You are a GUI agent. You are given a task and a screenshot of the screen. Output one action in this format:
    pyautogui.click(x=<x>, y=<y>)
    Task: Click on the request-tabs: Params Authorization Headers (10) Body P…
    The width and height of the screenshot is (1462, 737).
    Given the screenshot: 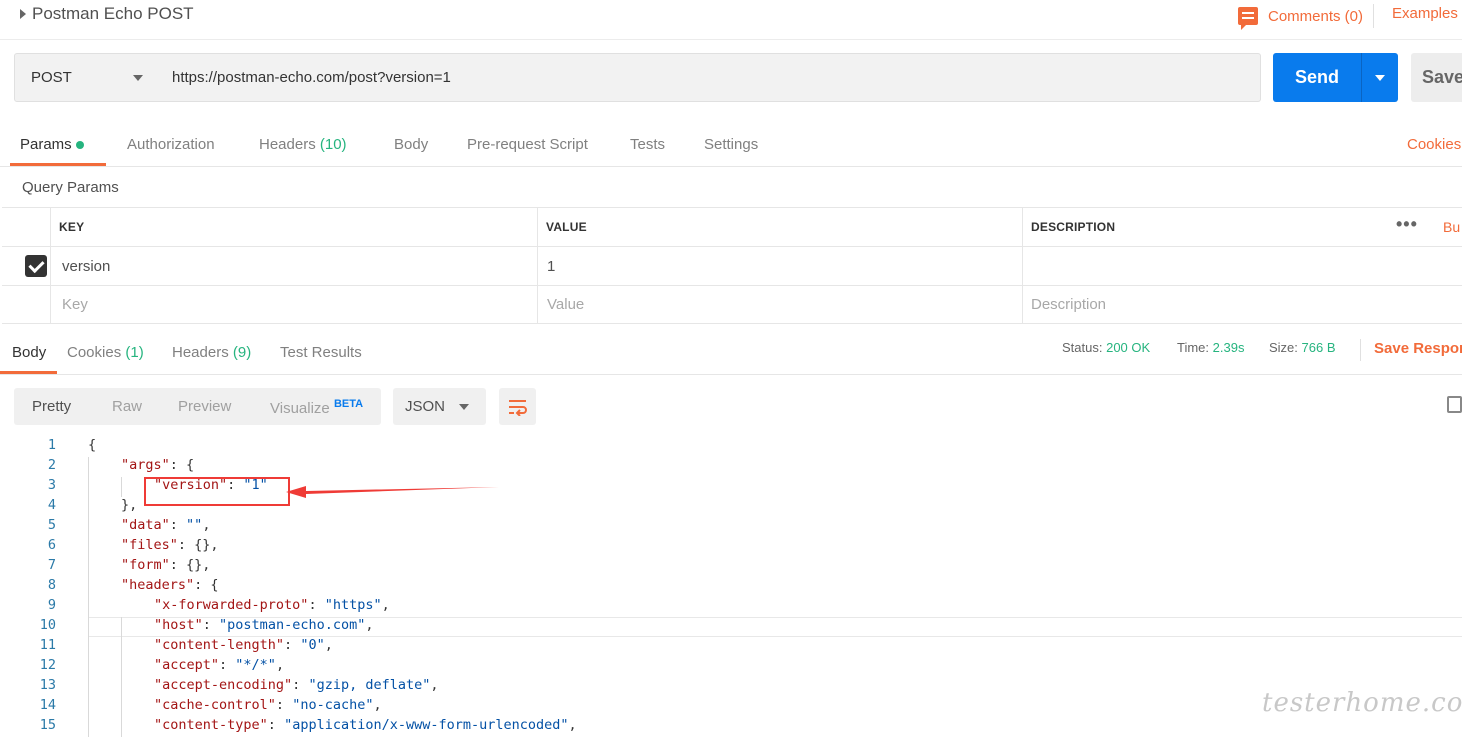 What is the action you would take?
    pyautogui.click(x=731, y=146)
    